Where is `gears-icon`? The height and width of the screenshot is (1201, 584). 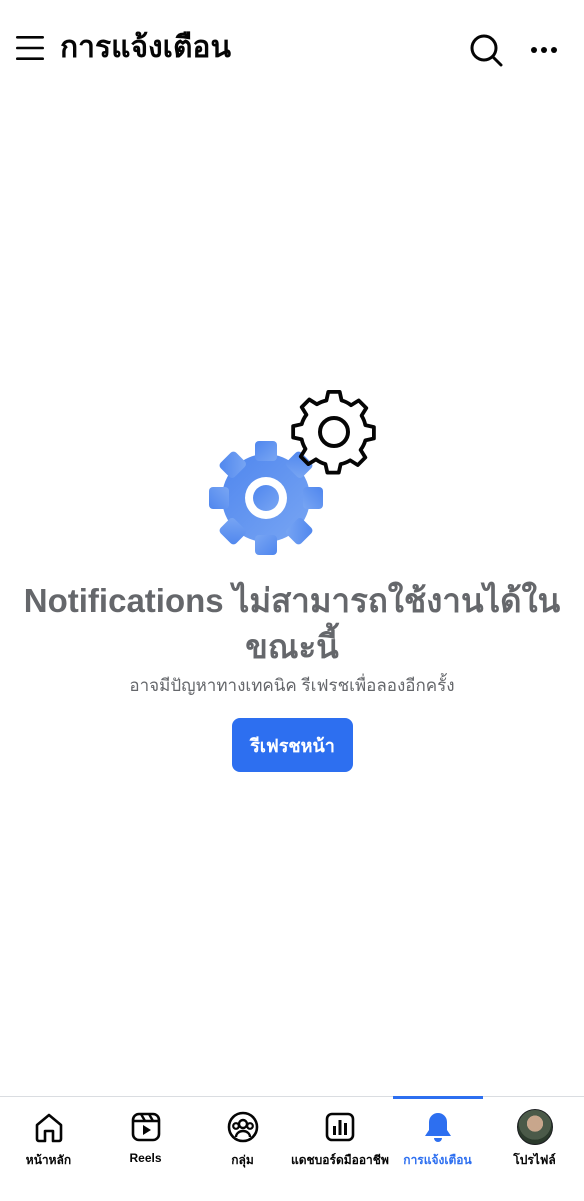 gears-icon is located at coordinates (292, 472).